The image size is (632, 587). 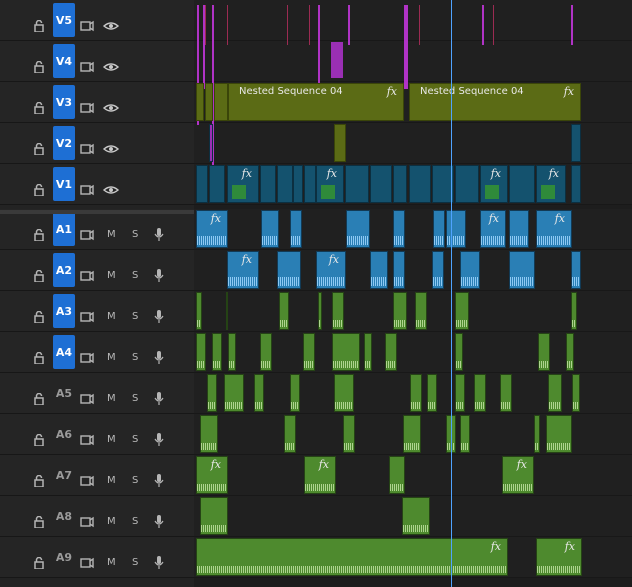 I want to click on a2-clip: fx, so click(x=243, y=270).